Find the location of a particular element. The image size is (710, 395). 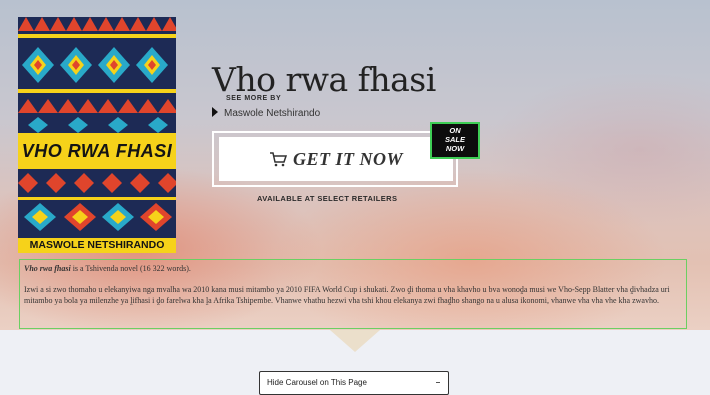

get-it-now-label: GET IT NOW is located at coordinates (347, 158).